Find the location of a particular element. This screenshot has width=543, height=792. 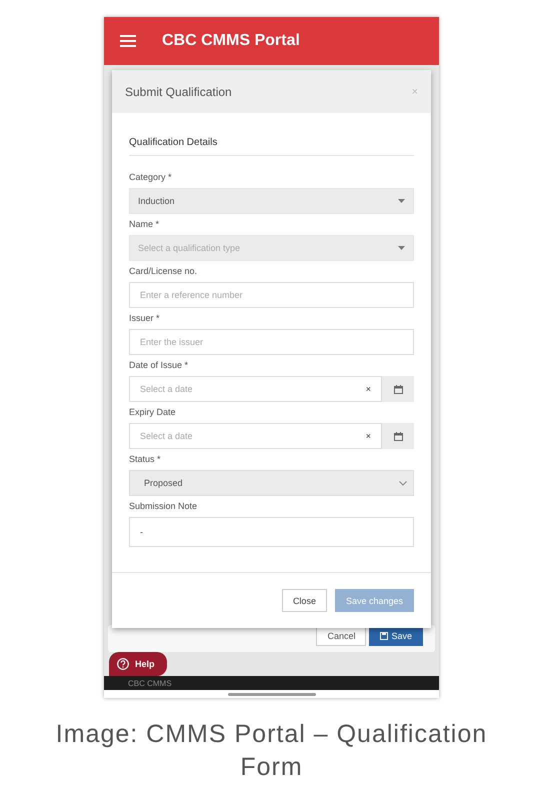

field-label: Submission Note is located at coordinates (163, 506).